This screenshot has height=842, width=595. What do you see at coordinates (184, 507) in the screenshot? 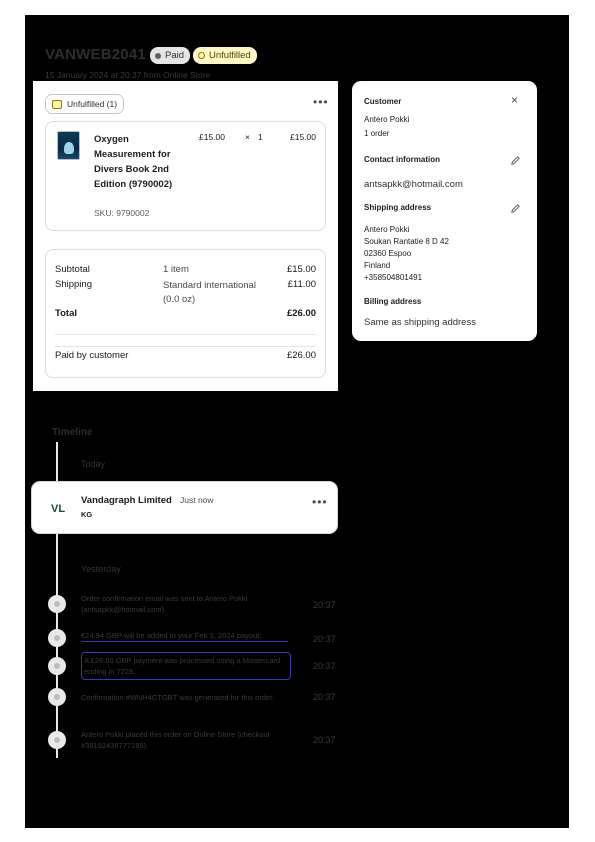
I see `timeline-comment-card: VL Vandagraph Limited Just now KG •••` at bounding box center [184, 507].